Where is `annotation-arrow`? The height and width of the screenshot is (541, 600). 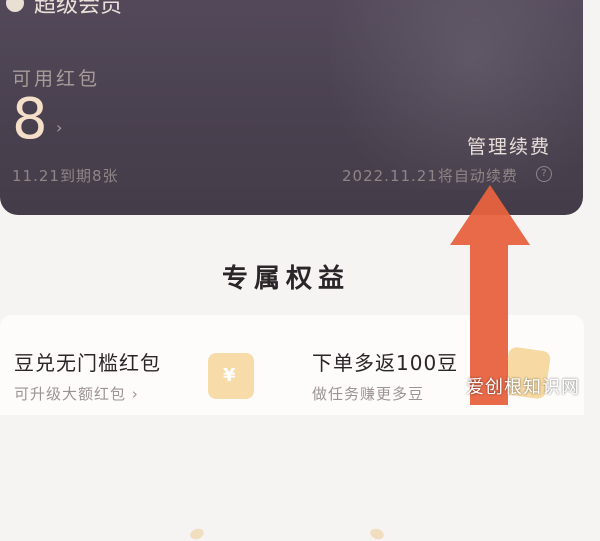 annotation-arrow is located at coordinates (490, 295).